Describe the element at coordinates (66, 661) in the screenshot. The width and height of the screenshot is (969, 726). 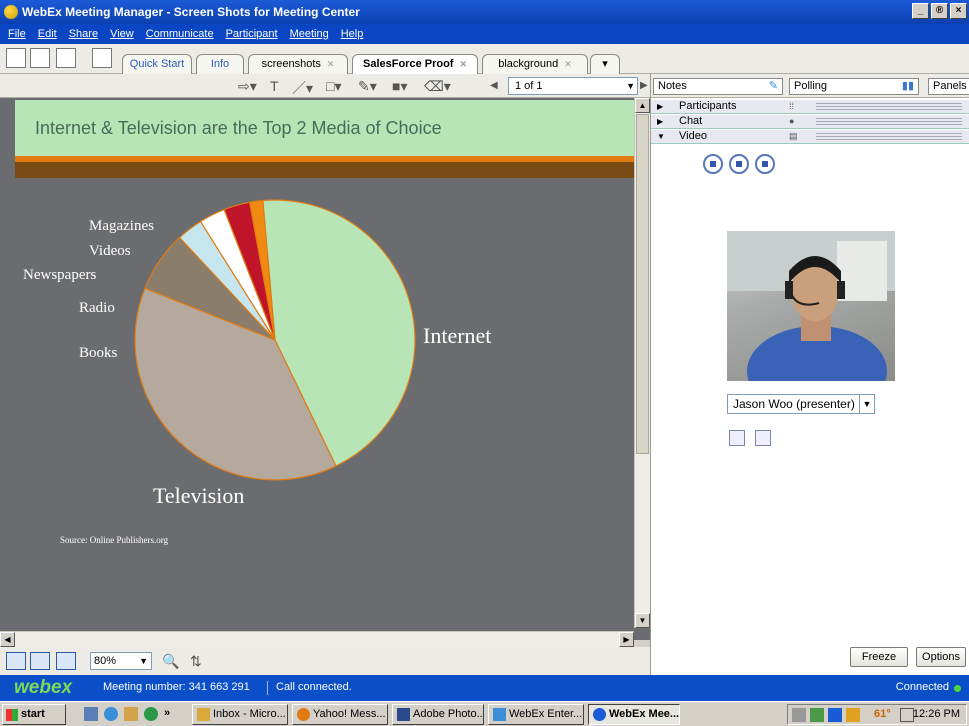
I see `split-view-icon` at that location.